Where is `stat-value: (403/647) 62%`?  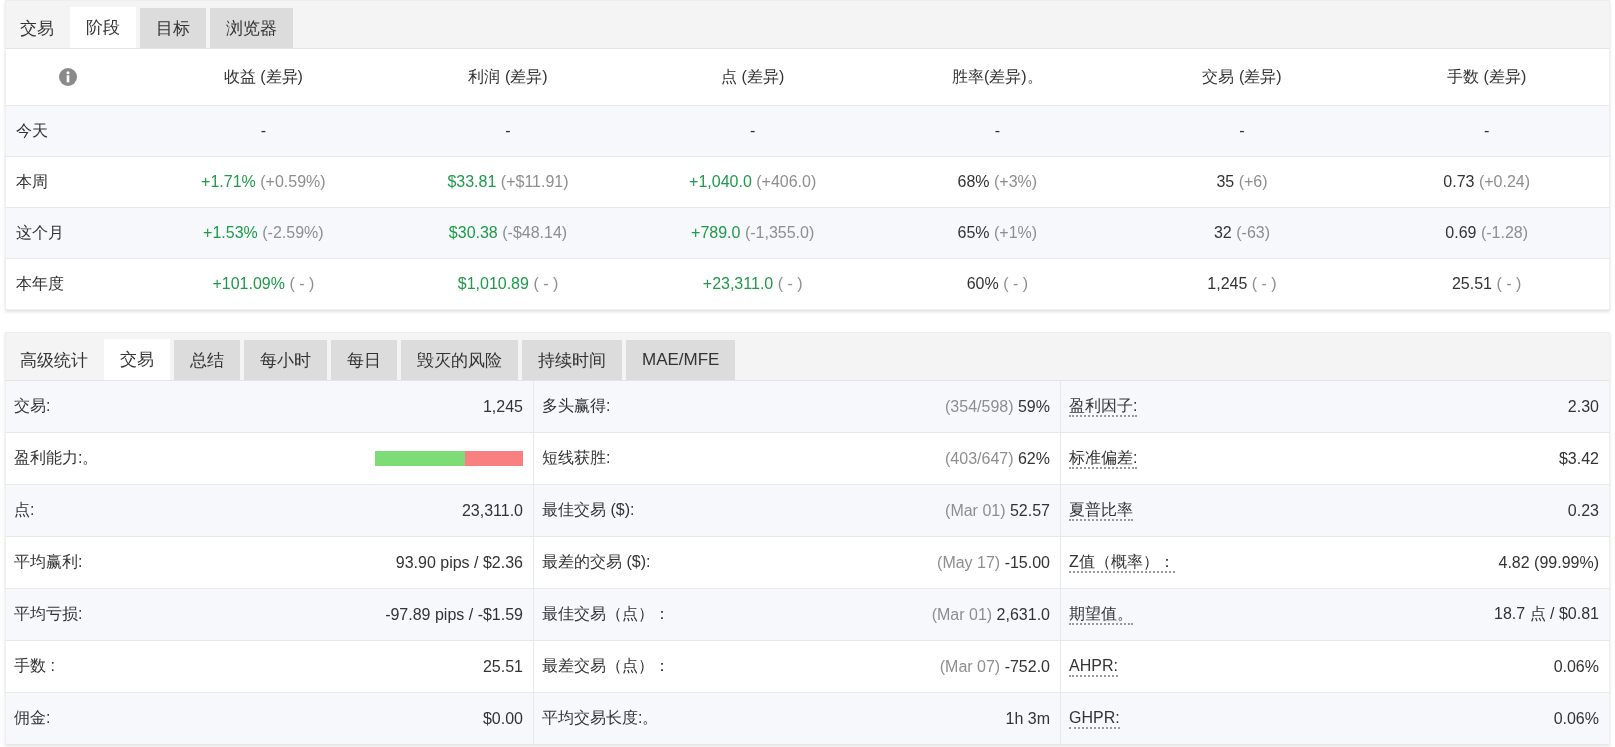
stat-value: (403/647) 62% is located at coordinates (997, 458).